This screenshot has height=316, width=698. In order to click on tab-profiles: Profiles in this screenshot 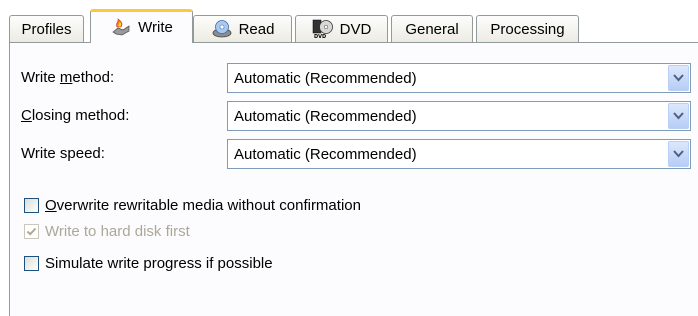, I will do `click(46, 28)`.